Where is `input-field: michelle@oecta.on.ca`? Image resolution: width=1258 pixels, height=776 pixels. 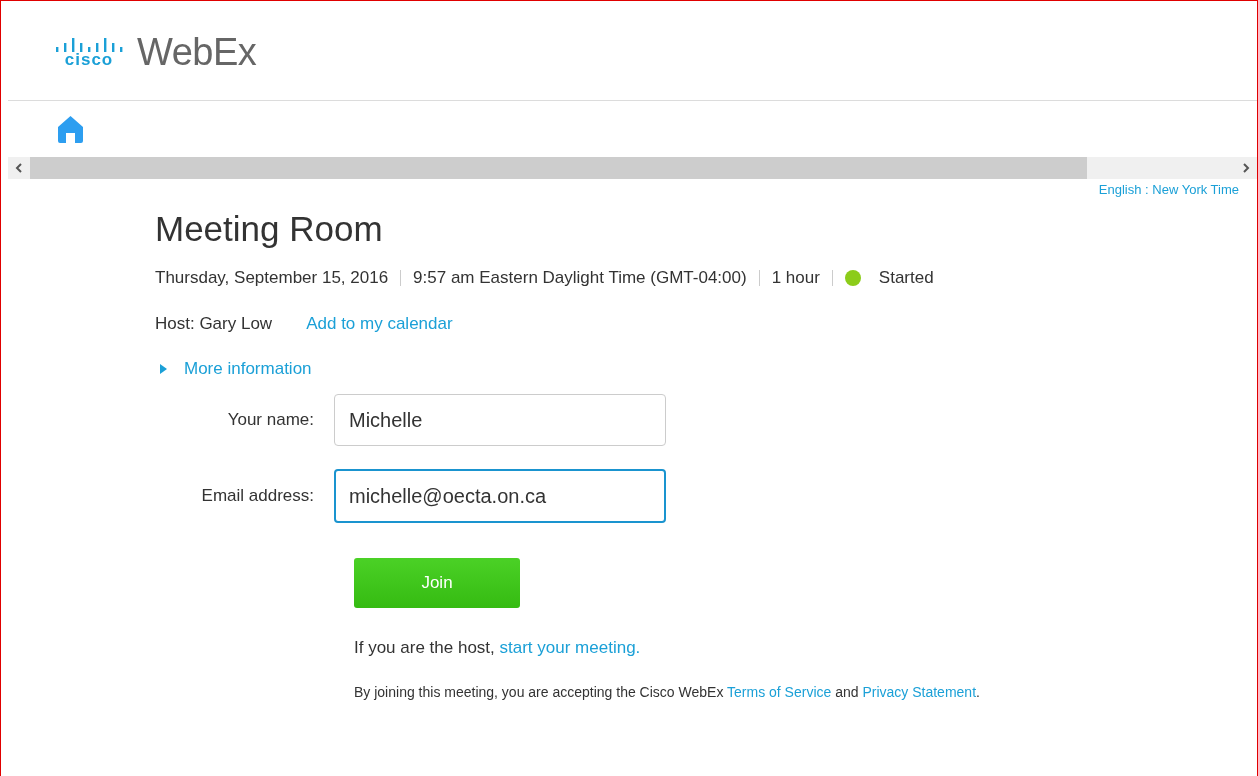
input-field: michelle@oecta.on.ca is located at coordinates (500, 496).